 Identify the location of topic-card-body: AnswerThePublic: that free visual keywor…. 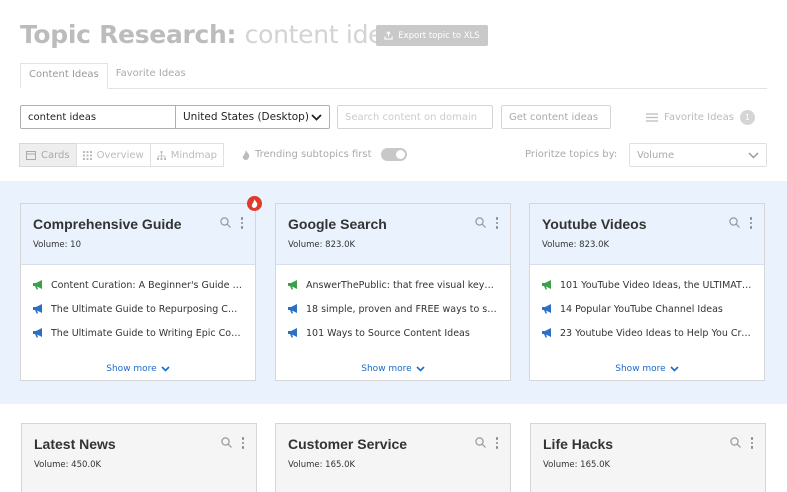
(393, 322).